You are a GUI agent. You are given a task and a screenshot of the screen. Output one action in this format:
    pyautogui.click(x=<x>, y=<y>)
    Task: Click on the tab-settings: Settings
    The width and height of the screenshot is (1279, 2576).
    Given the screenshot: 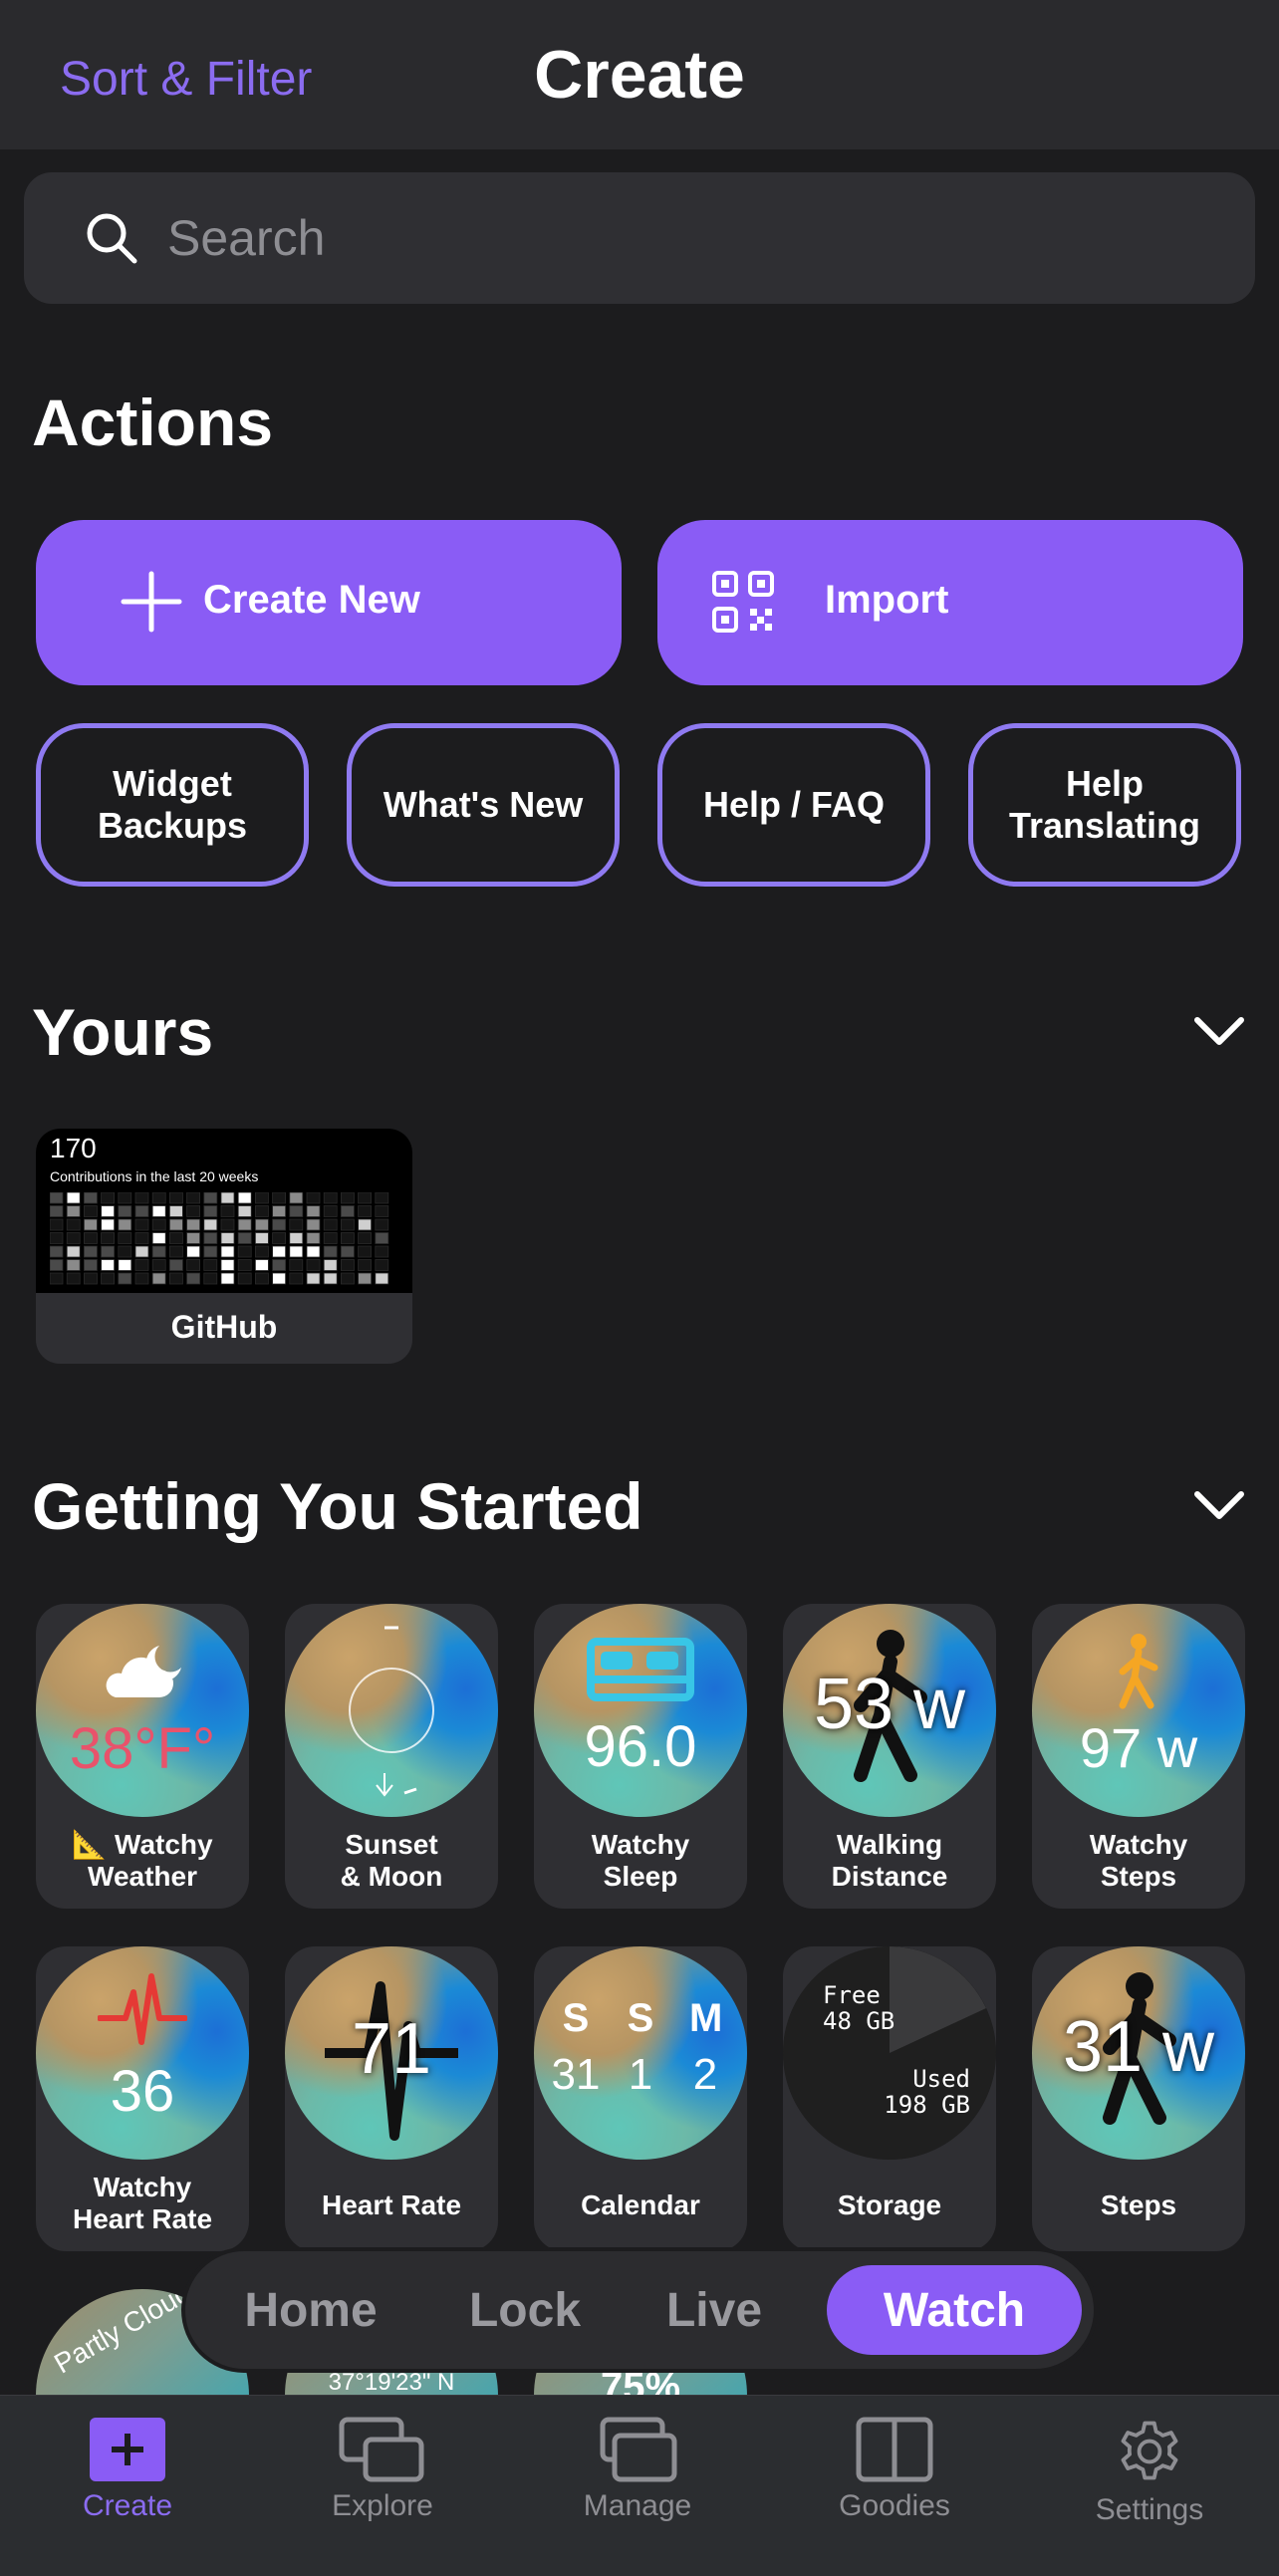 What is the action you would take?
    pyautogui.click(x=1149, y=2480)
    